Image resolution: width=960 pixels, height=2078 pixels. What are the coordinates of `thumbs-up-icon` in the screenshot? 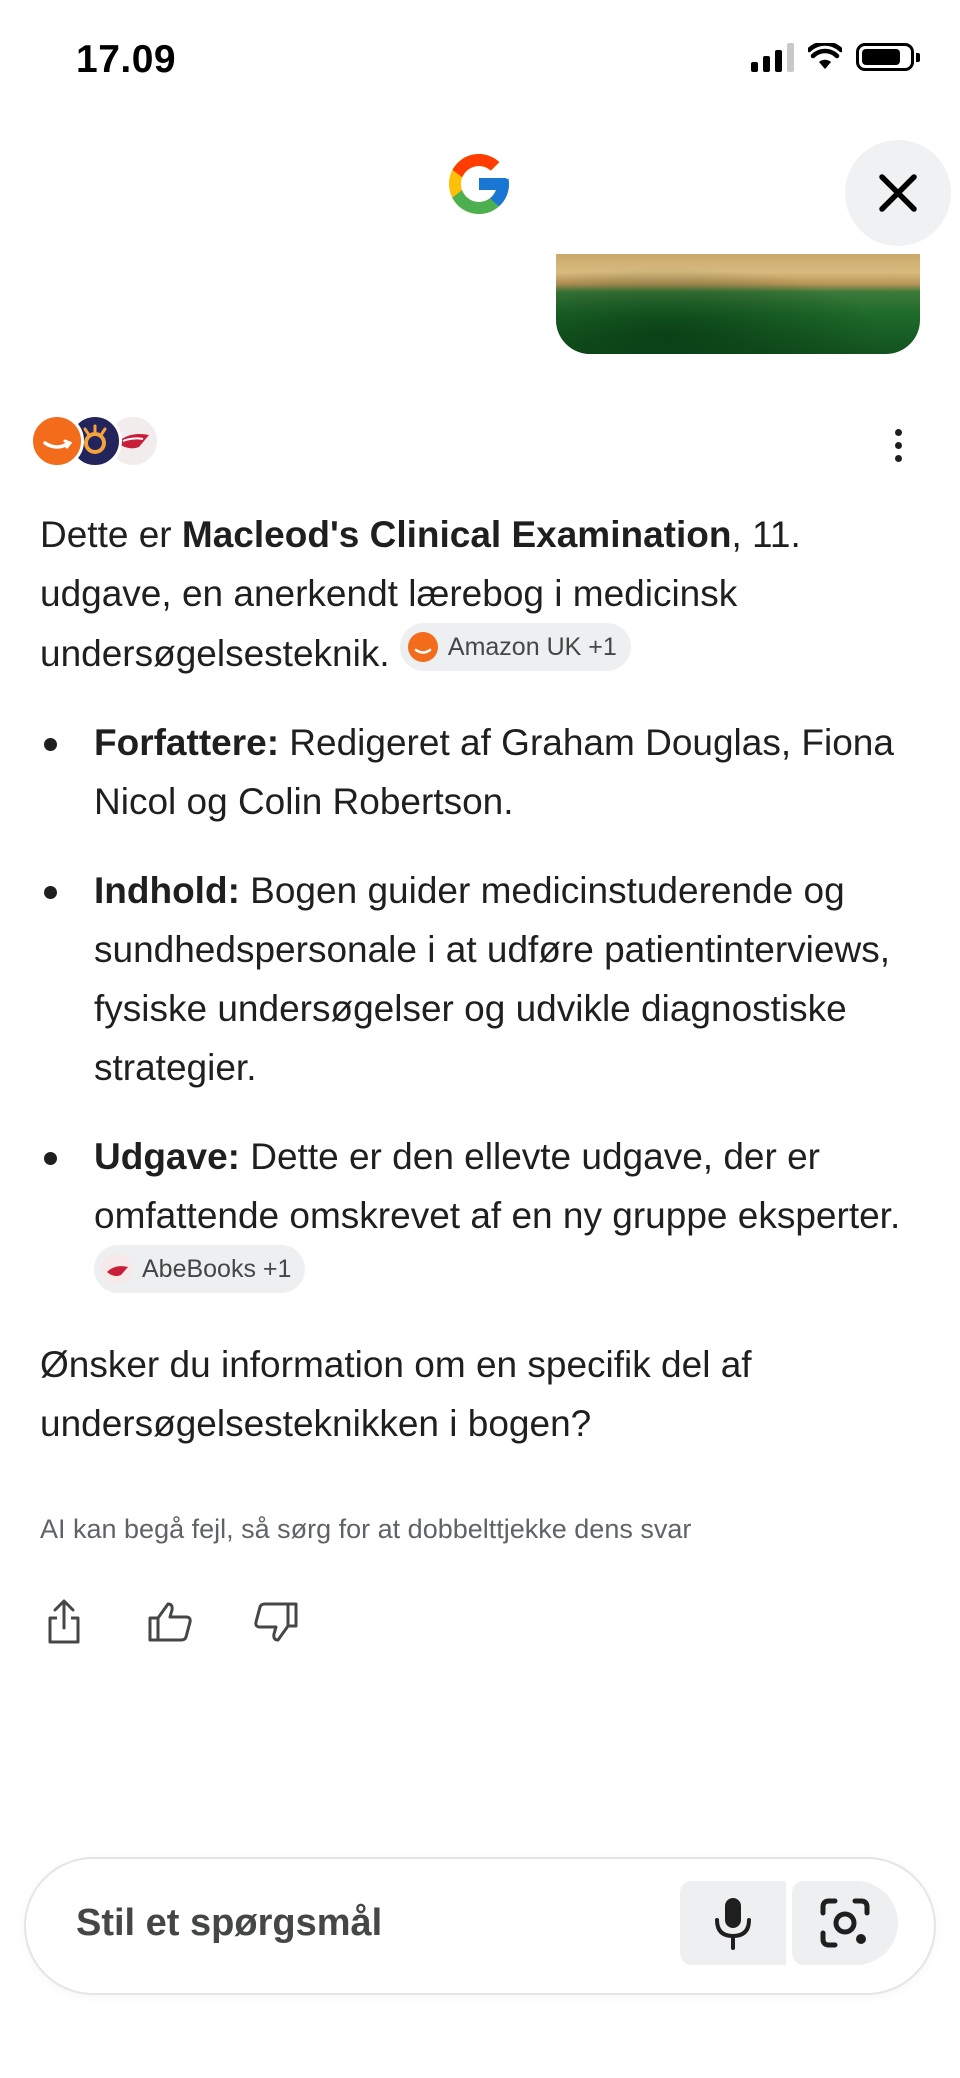 It's located at (170, 1622).